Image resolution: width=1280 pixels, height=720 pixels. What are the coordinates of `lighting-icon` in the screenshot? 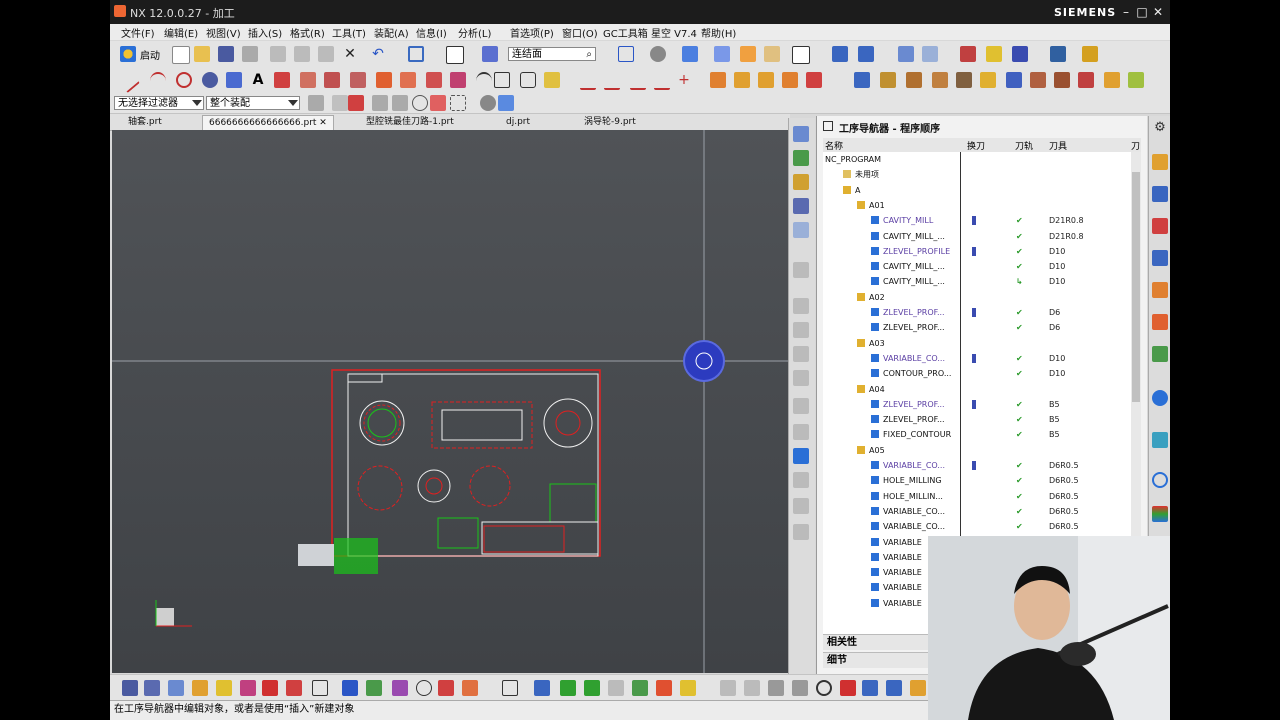 It's located at (772, 54).